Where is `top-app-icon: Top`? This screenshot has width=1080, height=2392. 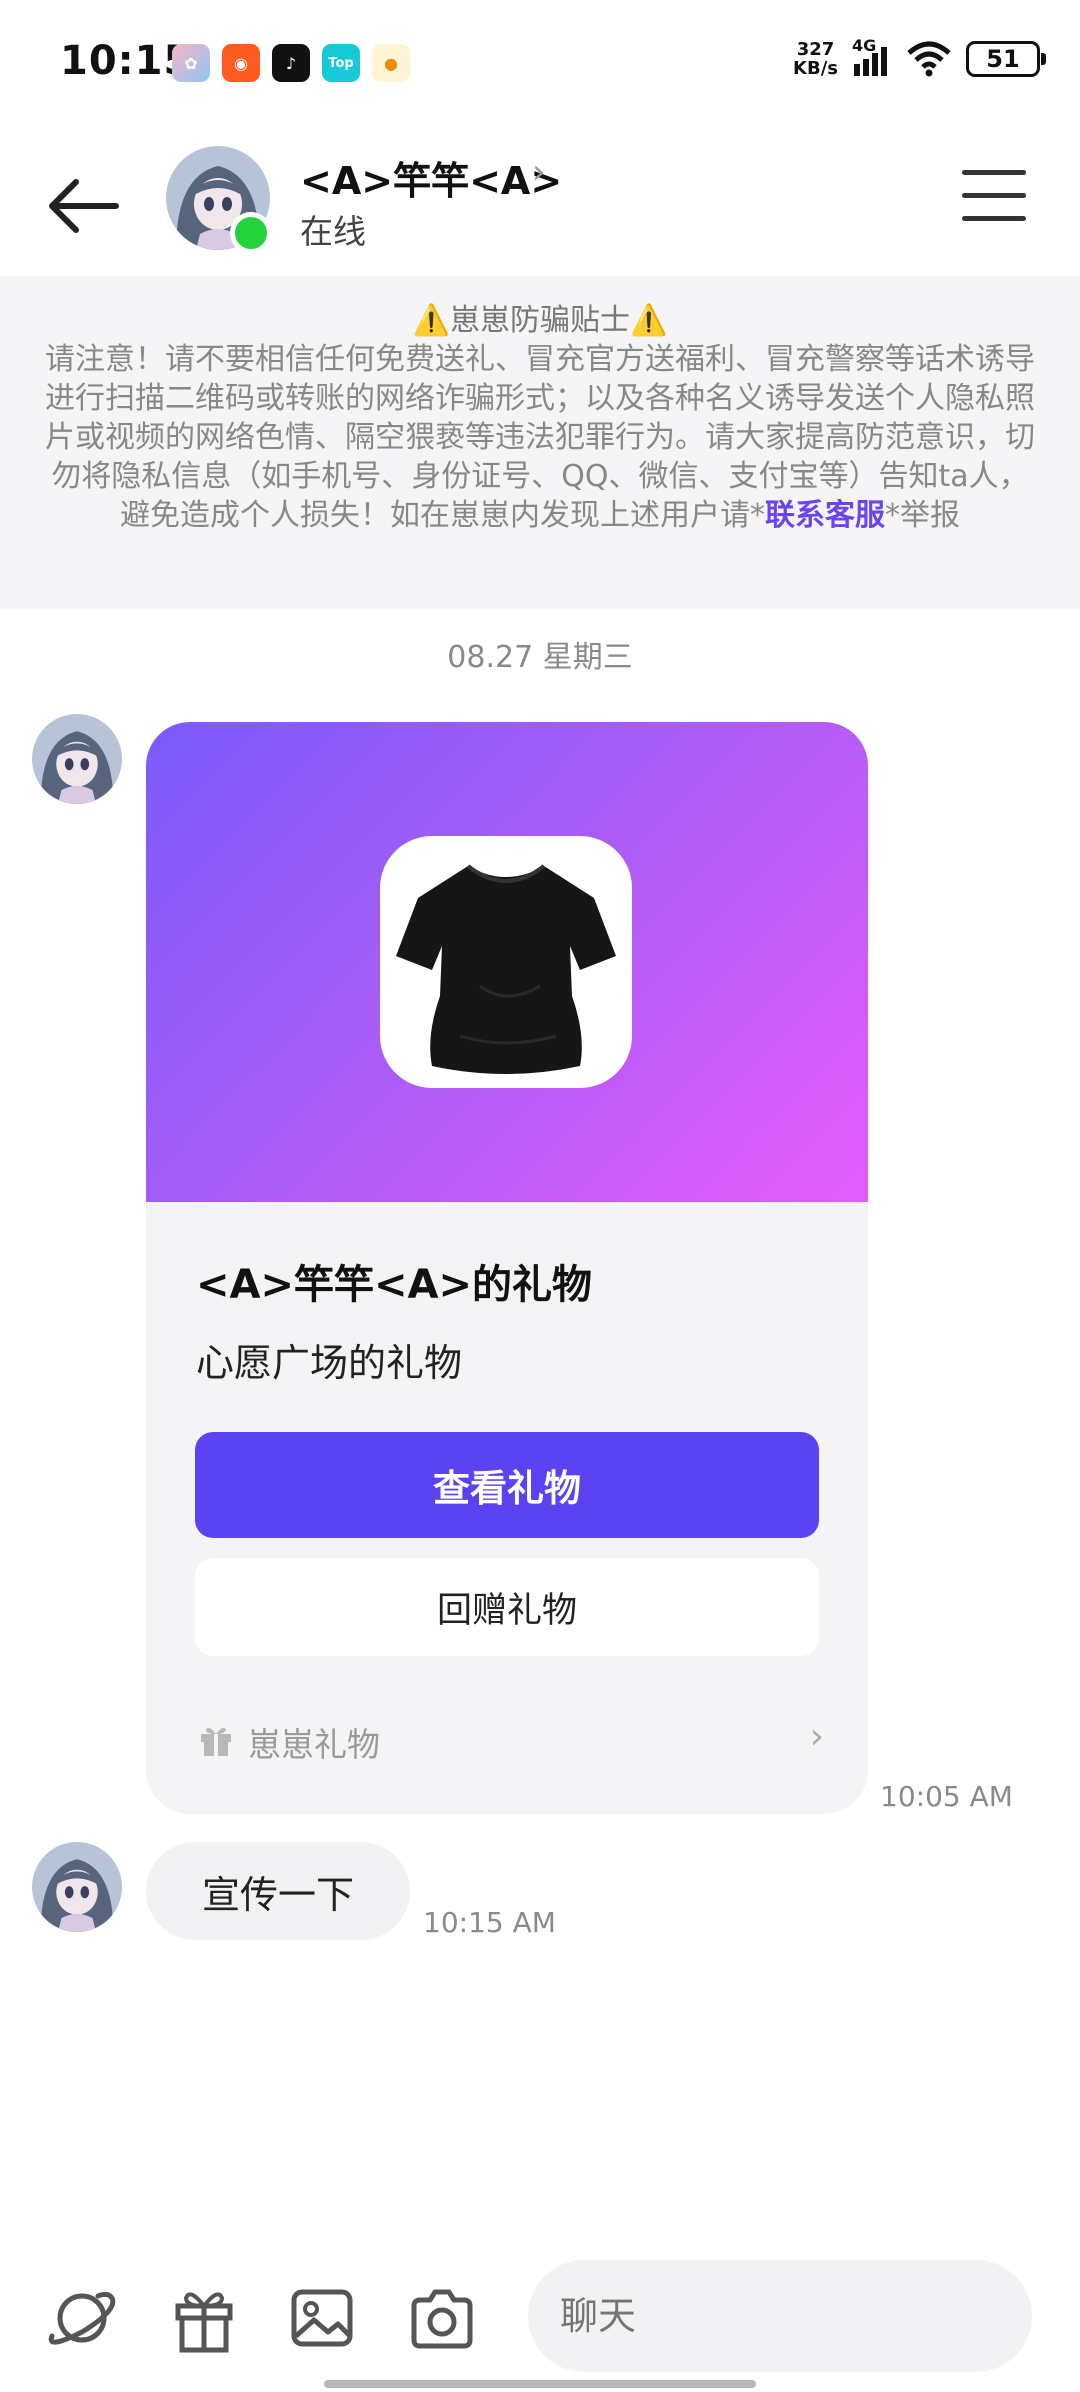 top-app-icon: Top is located at coordinates (341, 63).